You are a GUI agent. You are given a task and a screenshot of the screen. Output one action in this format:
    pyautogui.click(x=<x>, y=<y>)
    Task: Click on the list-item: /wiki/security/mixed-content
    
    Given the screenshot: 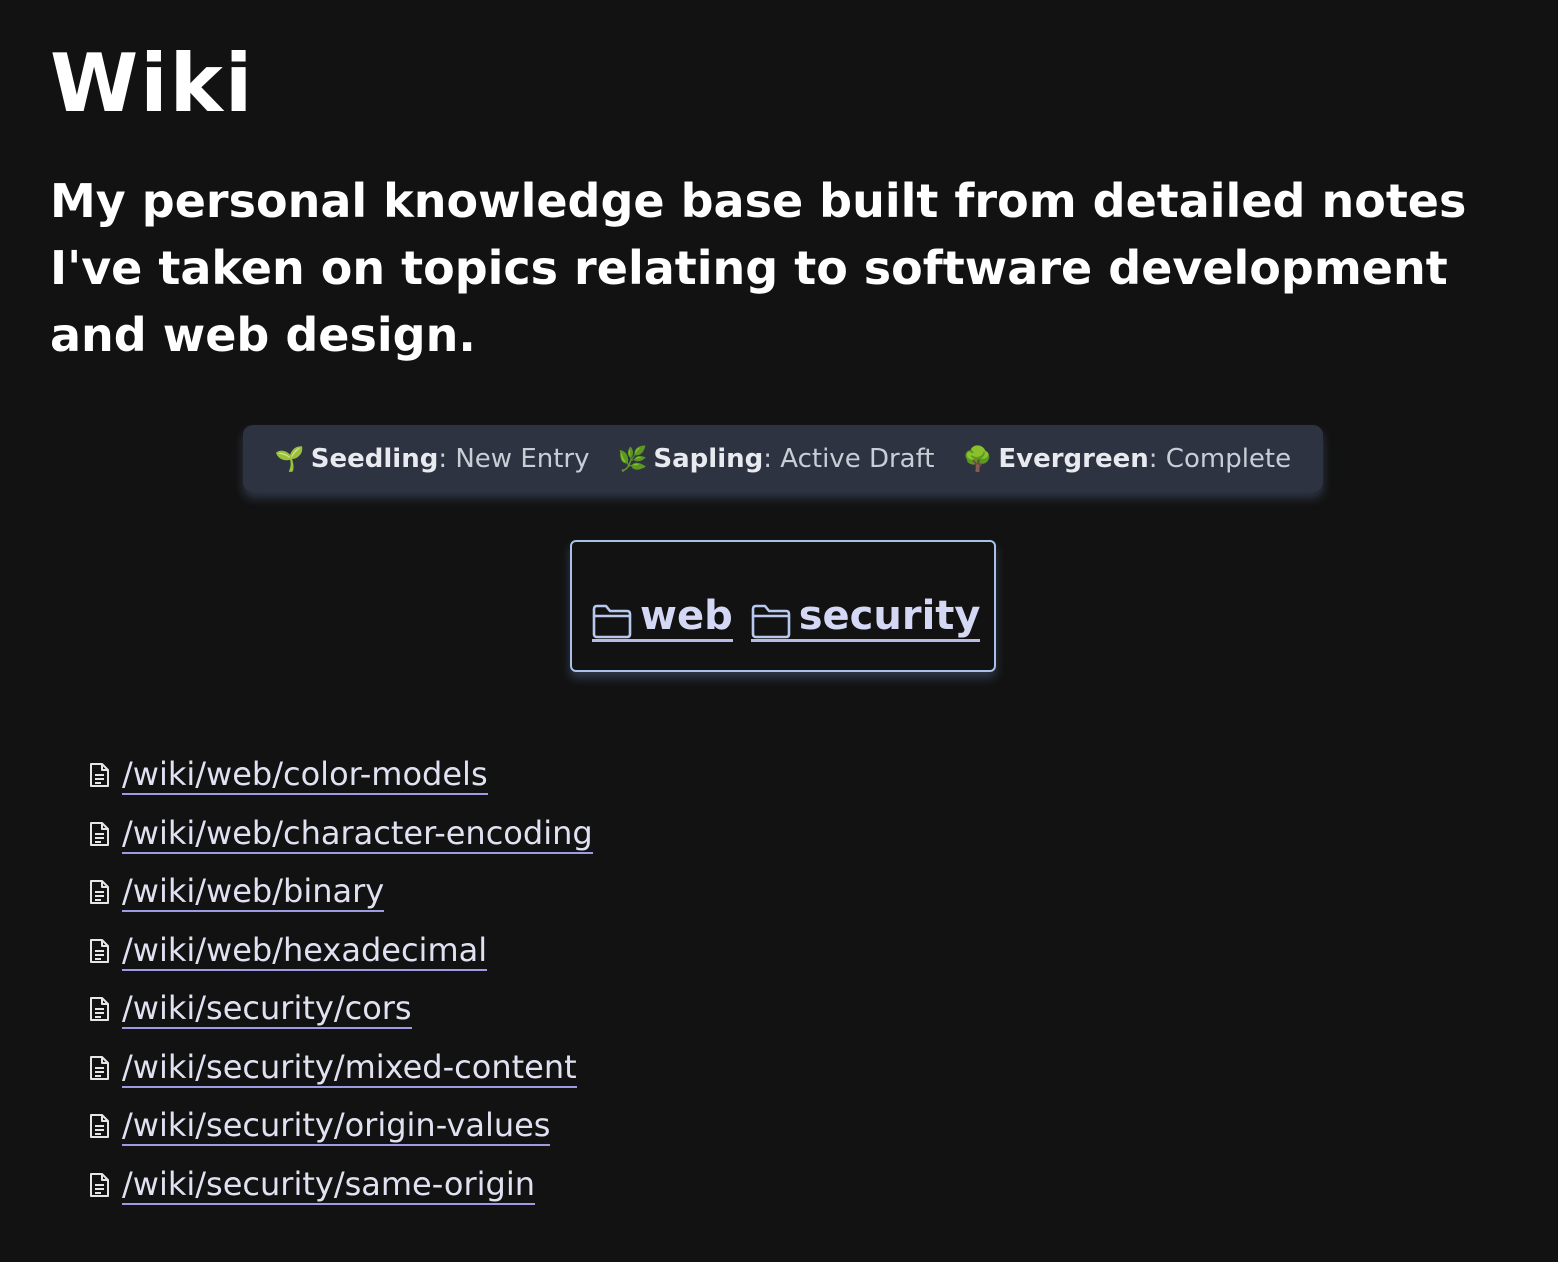 What is the action you would take?
    pyautogui.click(x=340, y=1068)
    